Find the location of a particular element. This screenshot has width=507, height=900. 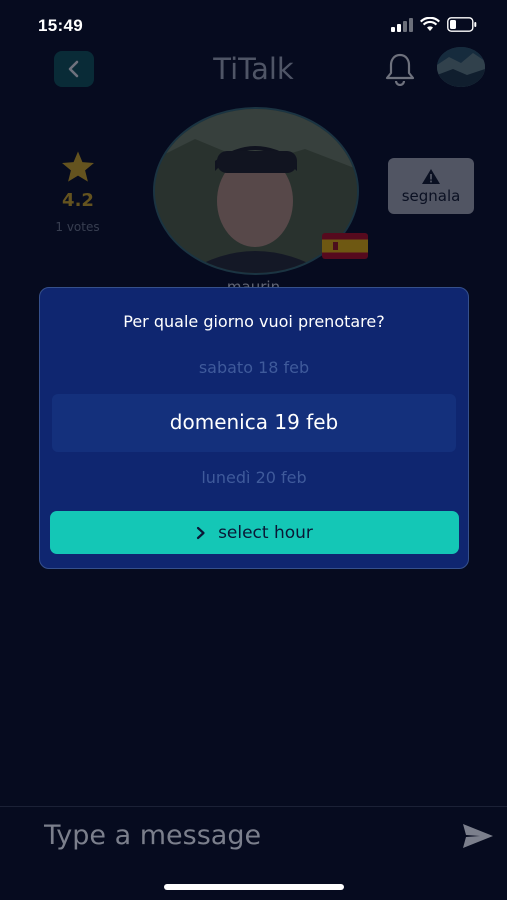

send-icon is located at coordinates (478, 836).